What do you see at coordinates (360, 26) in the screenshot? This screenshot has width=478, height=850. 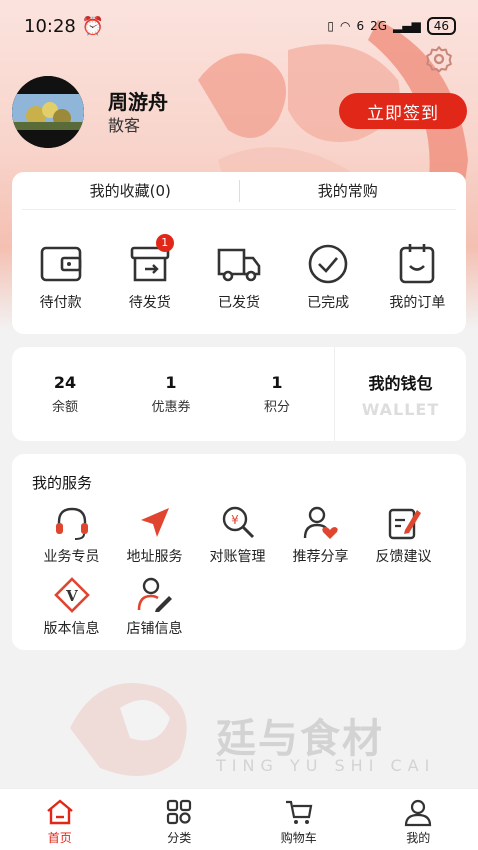 I see `signal-label: 6` at bounding box center [360, 26].